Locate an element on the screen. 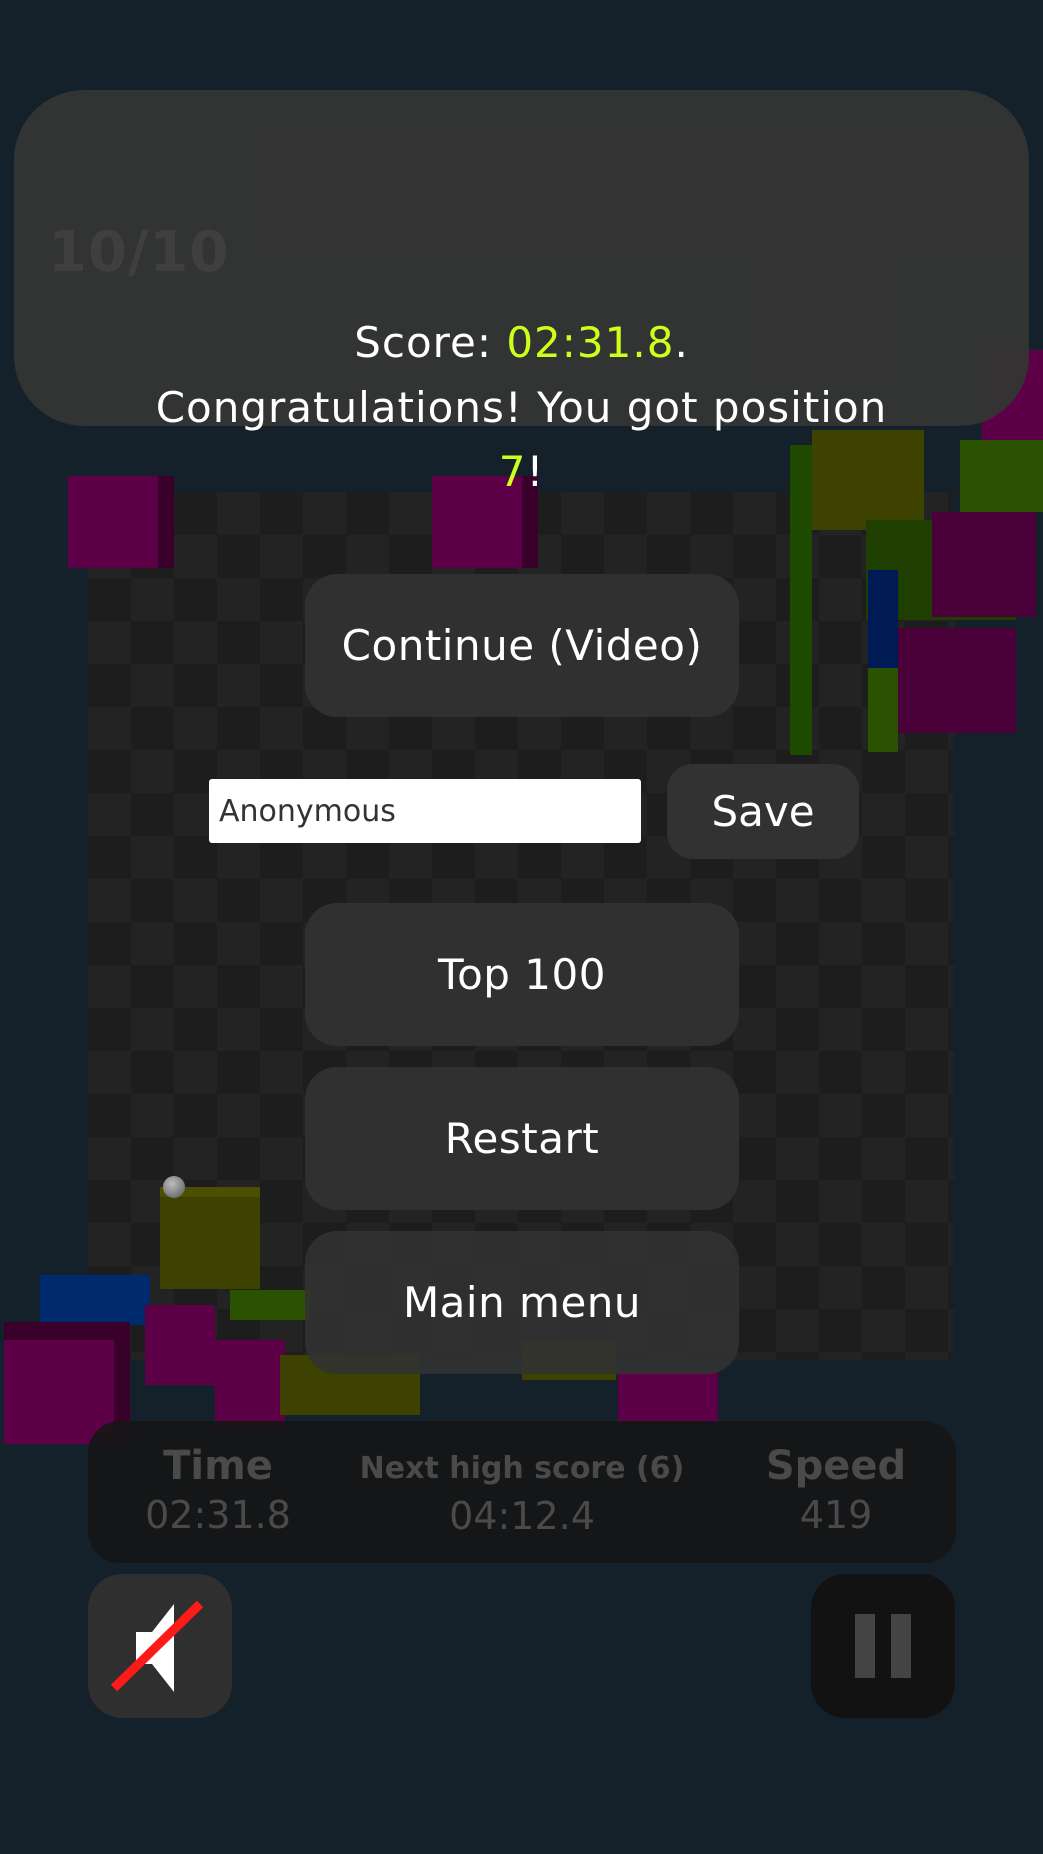 This screenshot has width=1043, height=1854. score-prefix: Score: is located at coordinates (430, 342).